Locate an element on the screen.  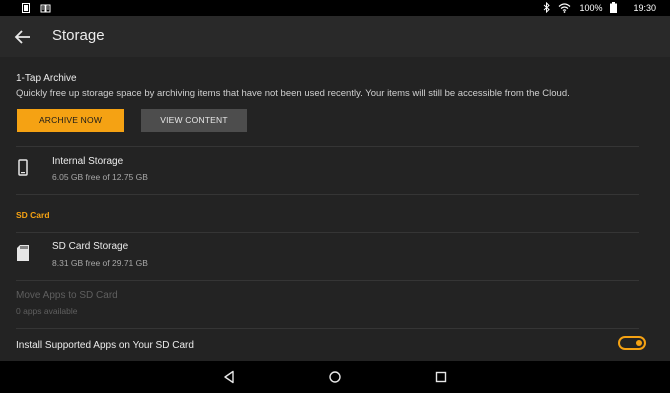
phone-icon is located at coordinates (23, 167).